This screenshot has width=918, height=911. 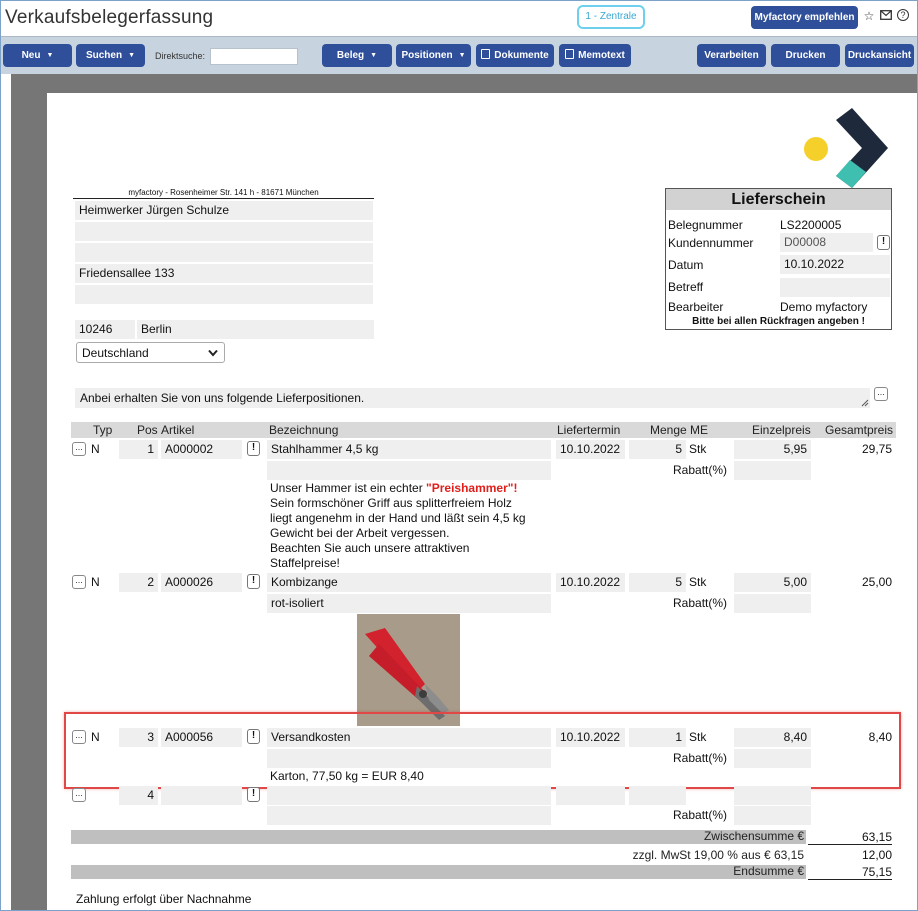 What do you see at coordinates (835, 287) in the screenshot?
I see `betreff-field` at bounding box center [835, 287].